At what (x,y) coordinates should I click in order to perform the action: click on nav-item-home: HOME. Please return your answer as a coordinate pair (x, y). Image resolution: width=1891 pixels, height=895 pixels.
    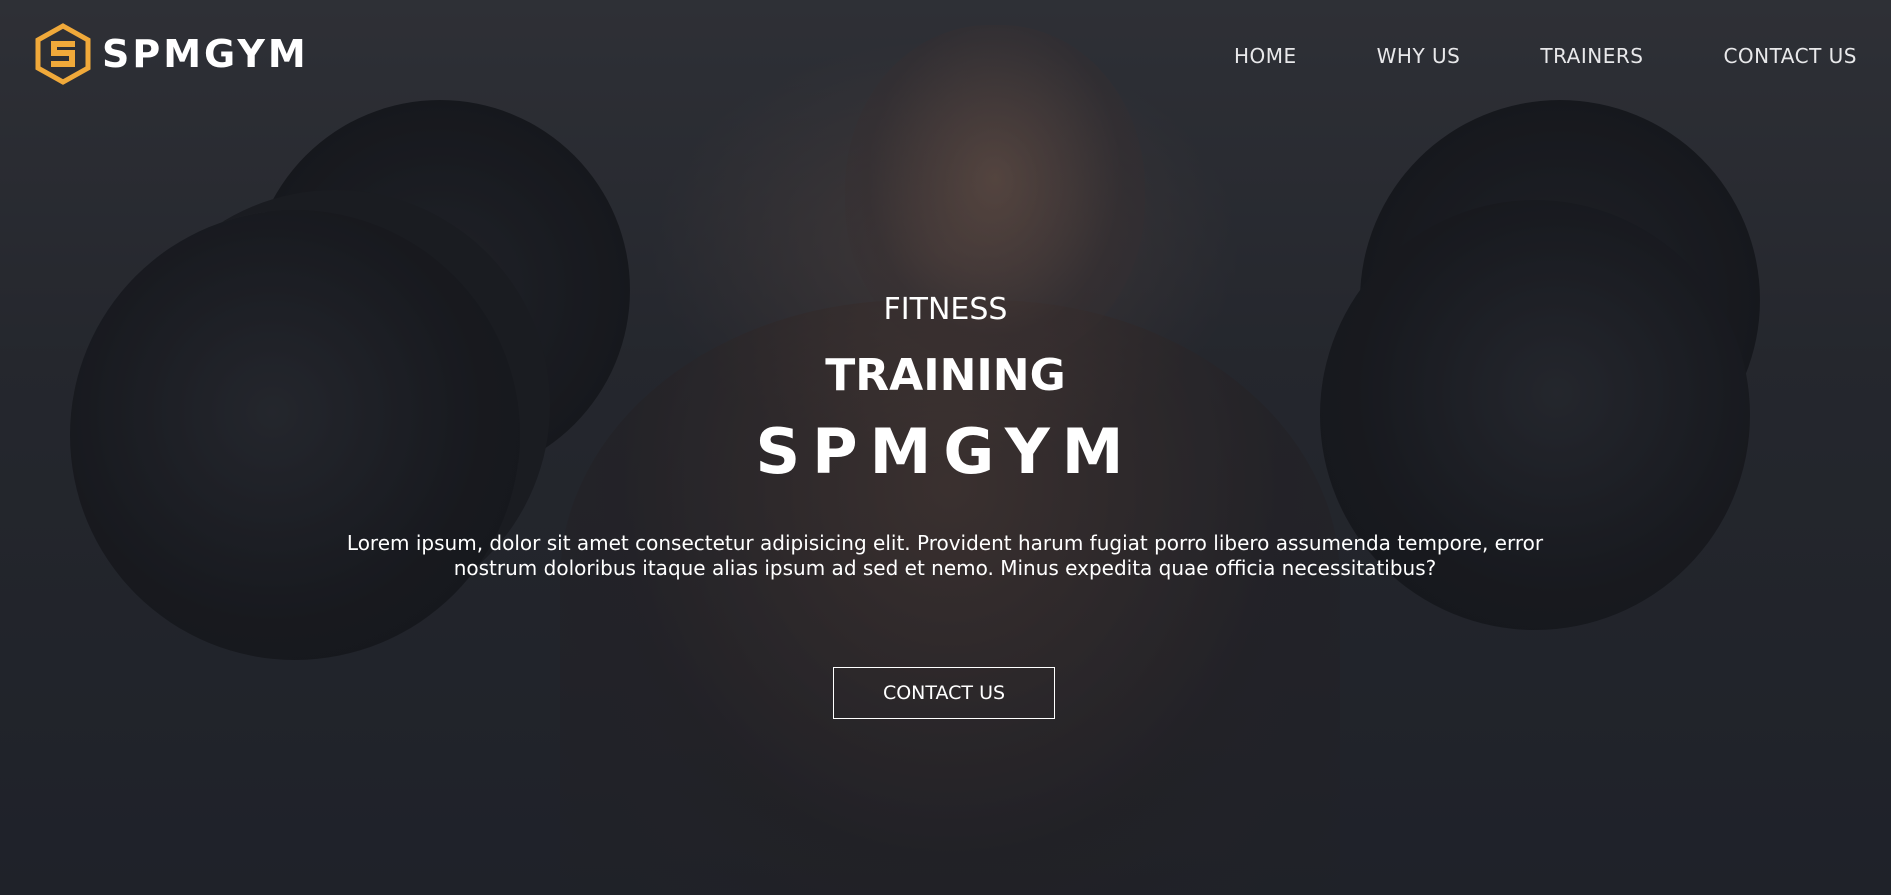
    Looking at the image, I should click on (1265, 56).